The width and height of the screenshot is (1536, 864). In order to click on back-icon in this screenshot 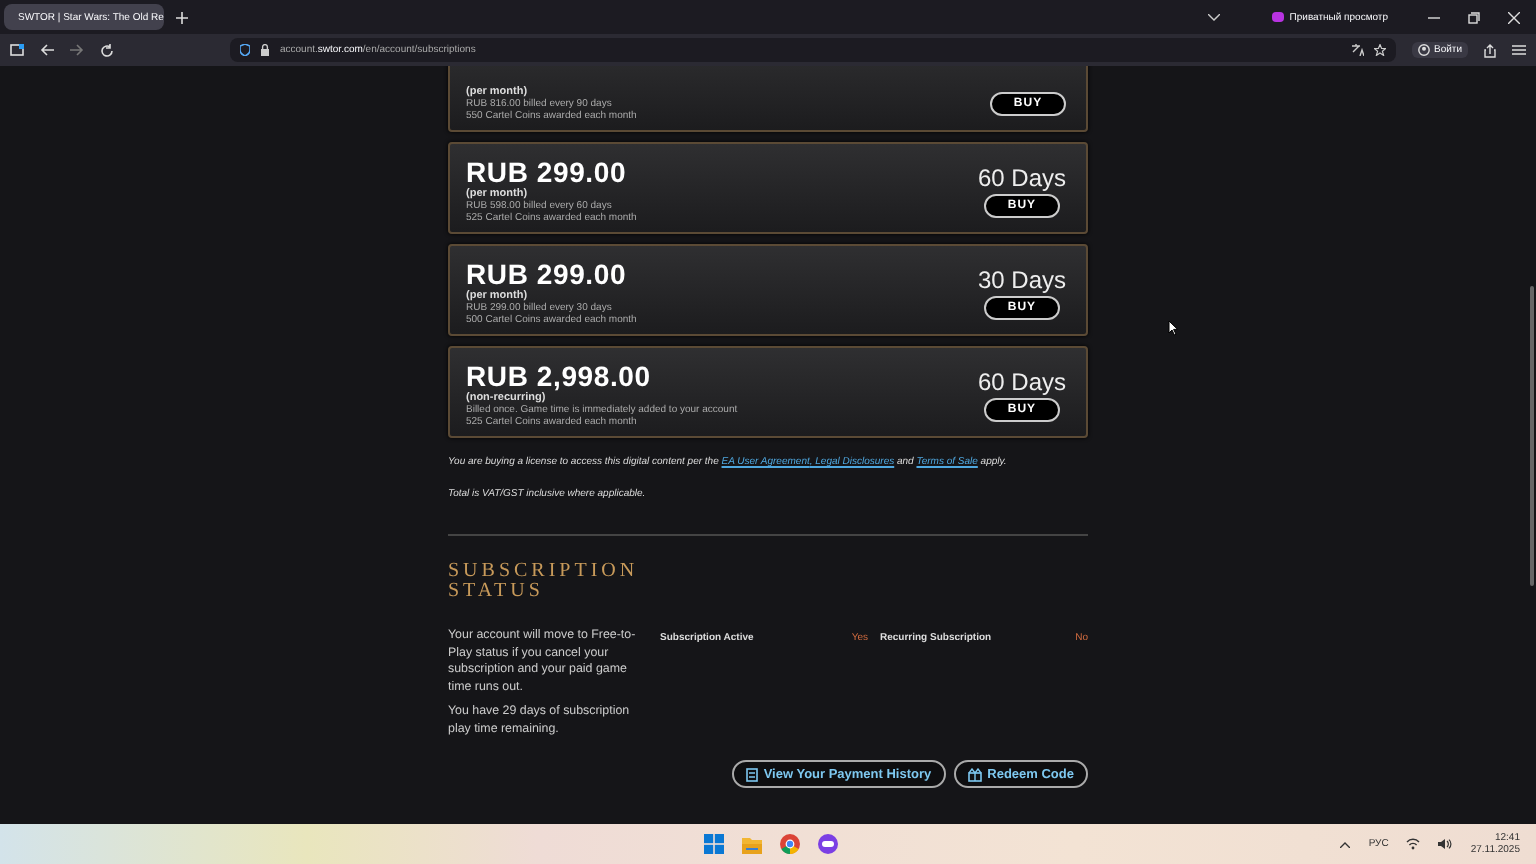, I will do `click(47, 50)`.